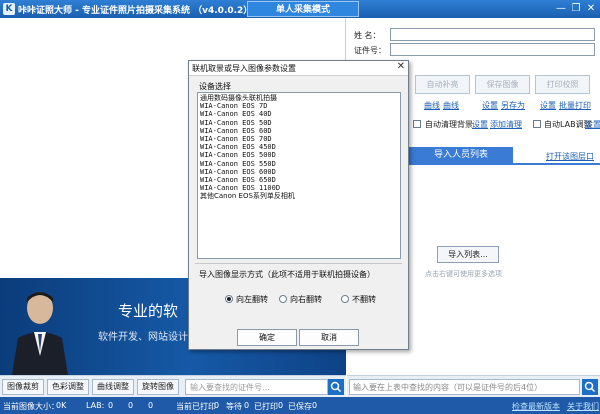 The image size is (600, 414). I want to click on person-photo-icon, so click(40, 333).